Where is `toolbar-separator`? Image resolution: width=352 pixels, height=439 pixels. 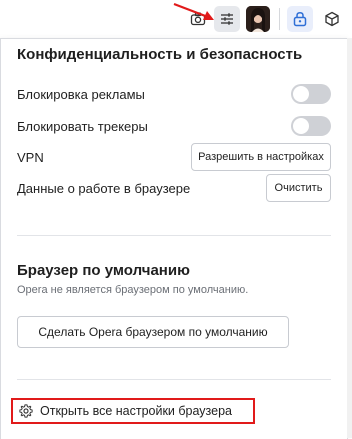 toolbar-separator is located at coordinates (279, 19).